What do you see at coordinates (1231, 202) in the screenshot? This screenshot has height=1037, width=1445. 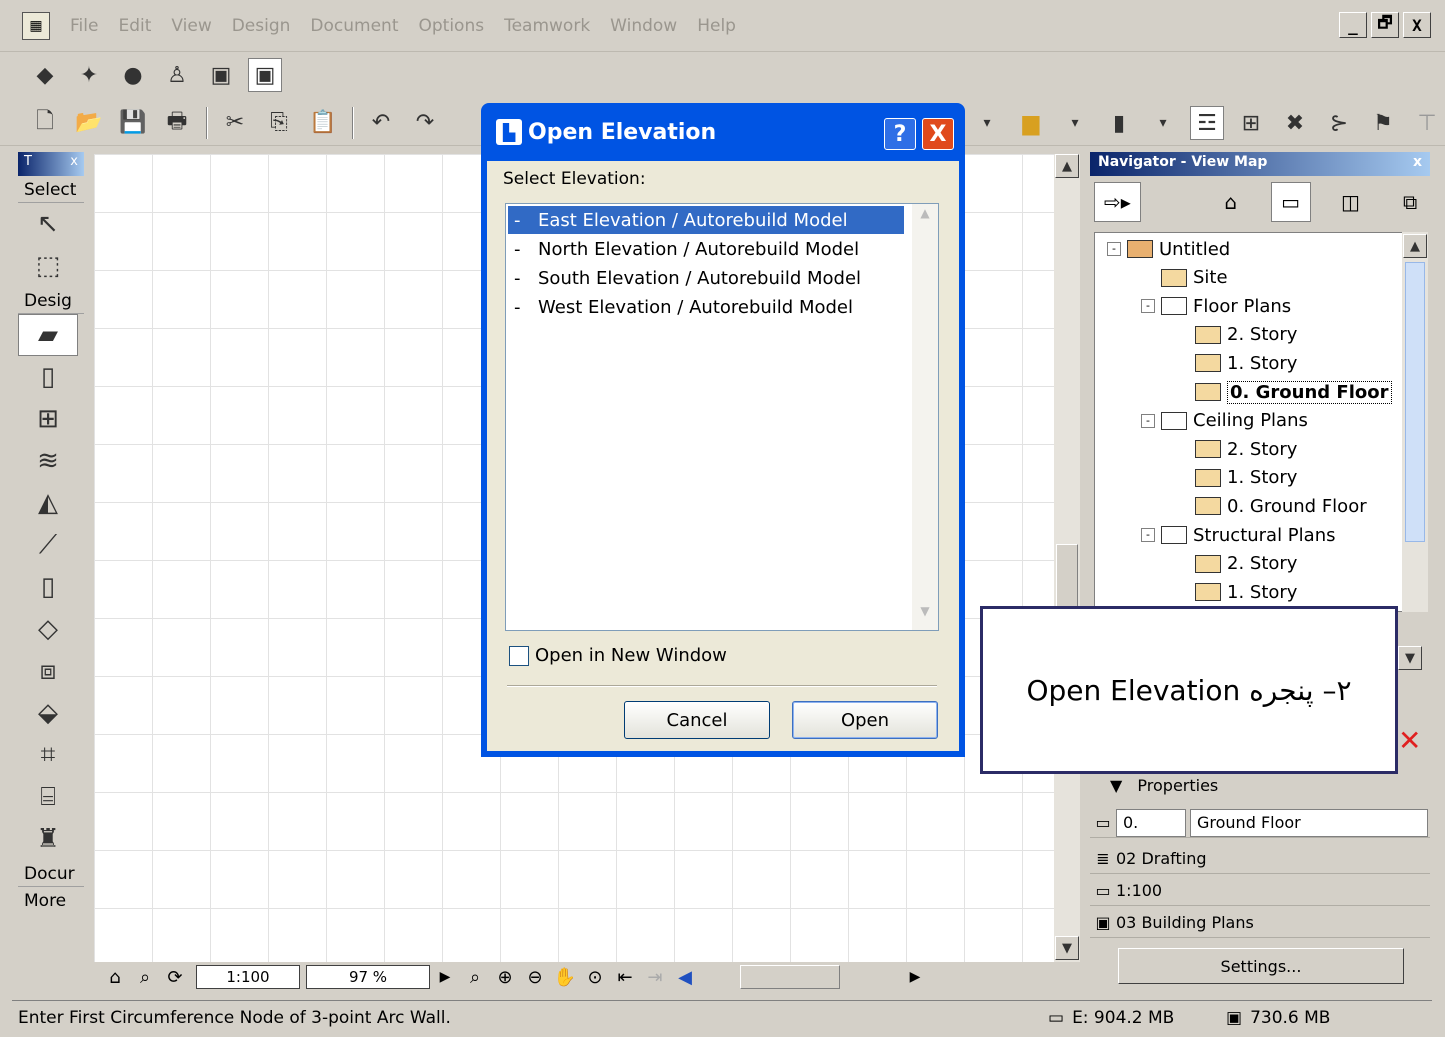 I see `project-map-tab-icon: ⌂` at bounding box center [1231, 202].